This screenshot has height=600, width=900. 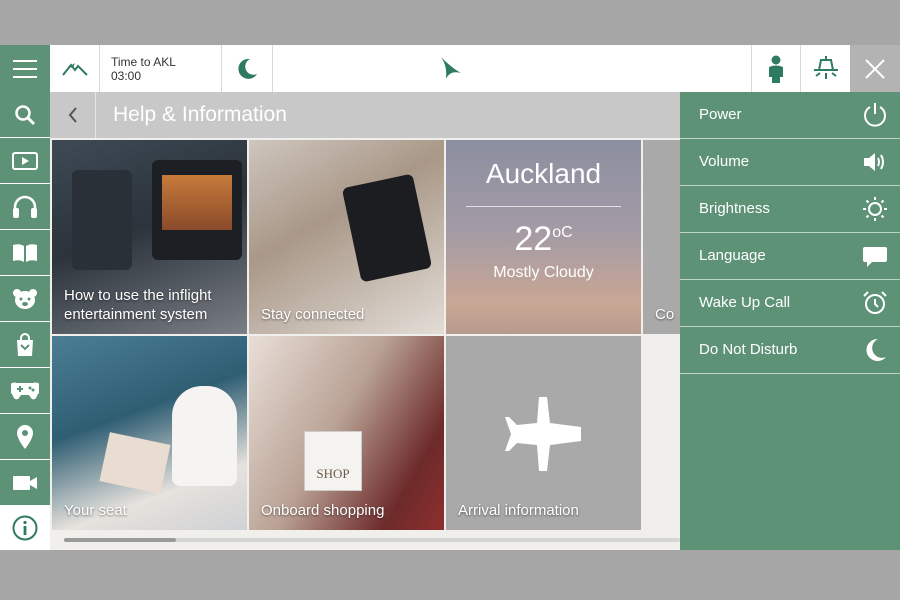 What do you see at coordinates (313, 314) in the screenshot?
I see `tile-label: Stay connected` at bounding box center [313, 314].